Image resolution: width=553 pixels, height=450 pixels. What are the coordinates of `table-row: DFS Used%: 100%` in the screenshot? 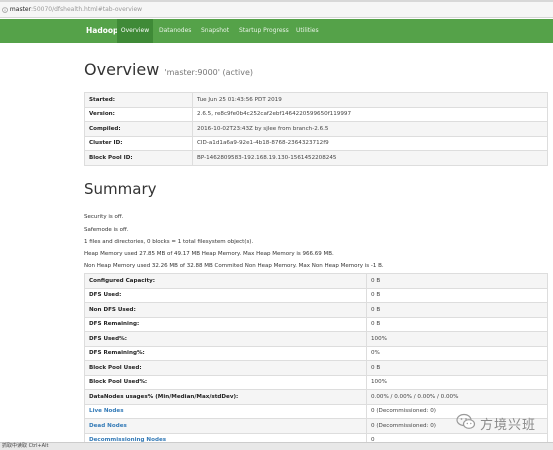 It's located at (316, 339).